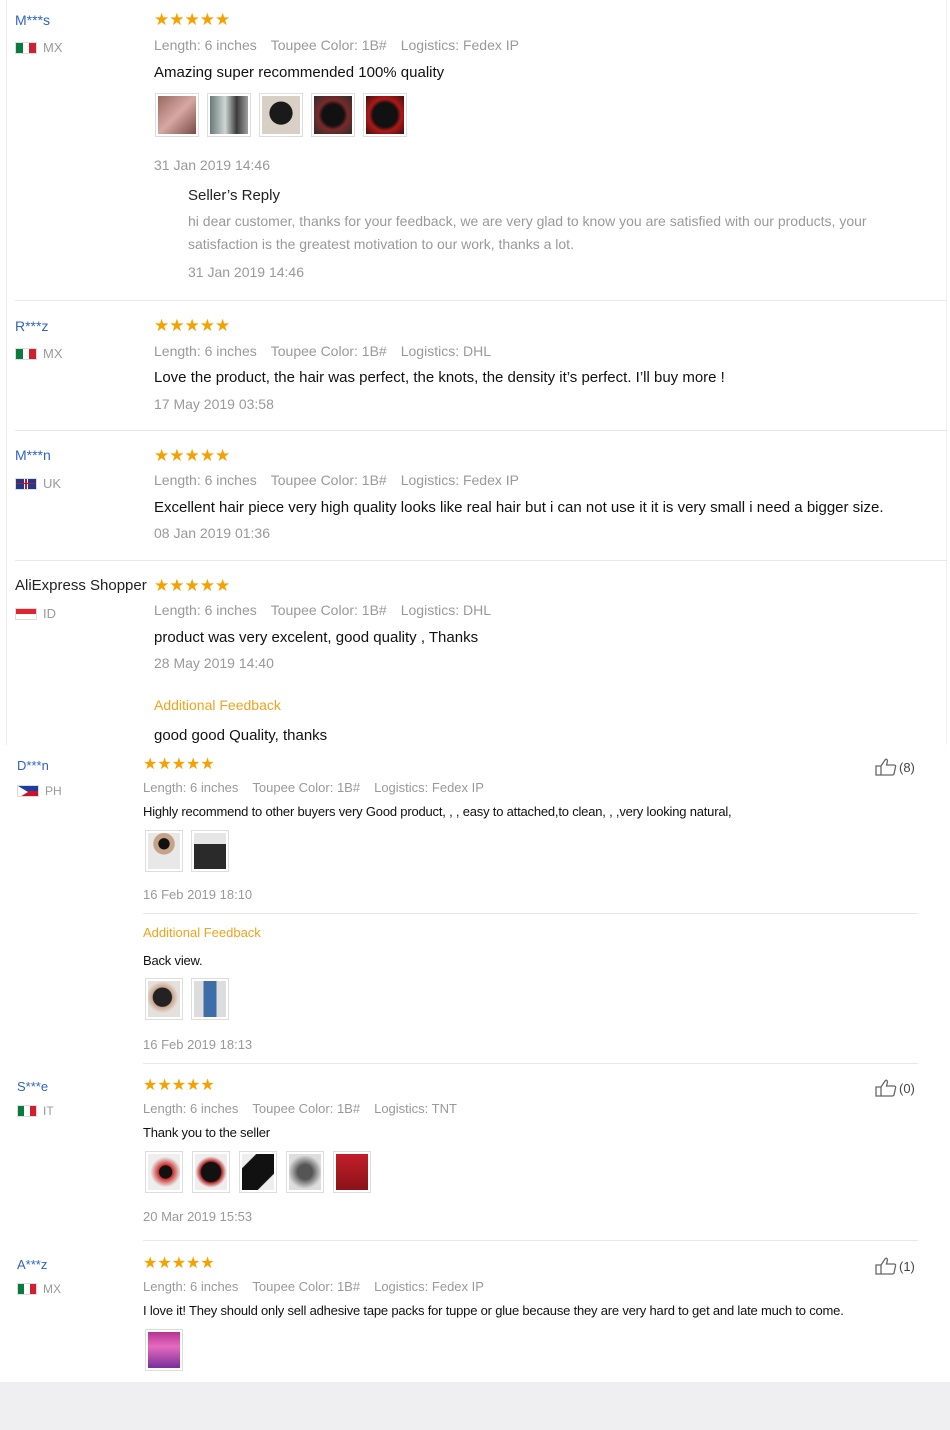  Describe the element at coordinates (32, 326) in the screenshot. I see `reviewer-name: R***z` at that location.